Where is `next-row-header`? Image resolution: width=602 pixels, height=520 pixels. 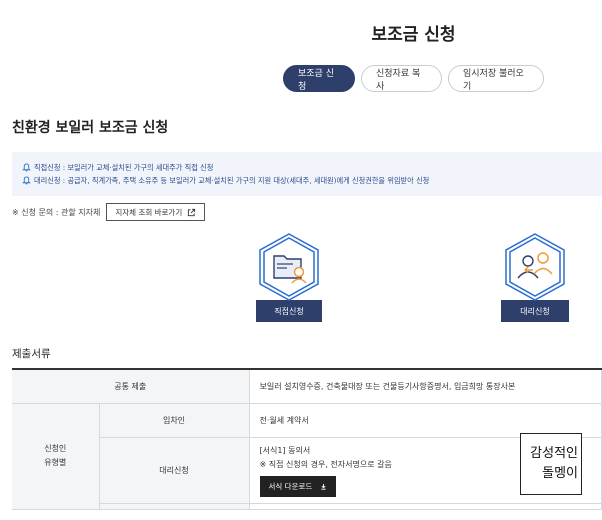 next-row-header is located at coordinates (174, 506).